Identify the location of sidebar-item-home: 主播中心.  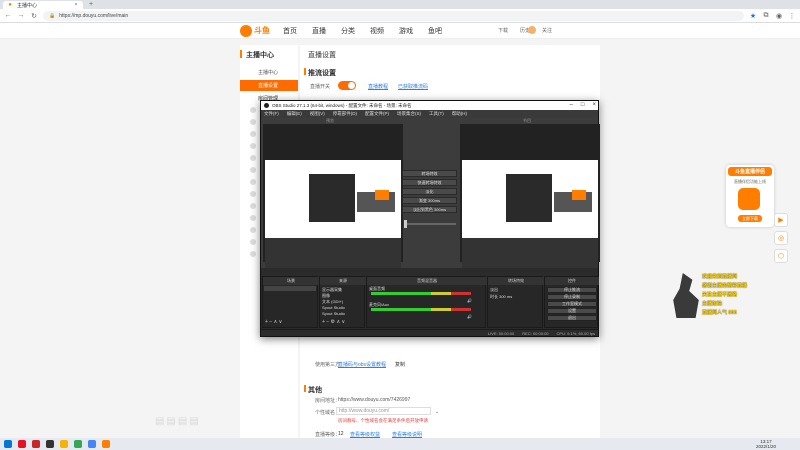
(269, 72).